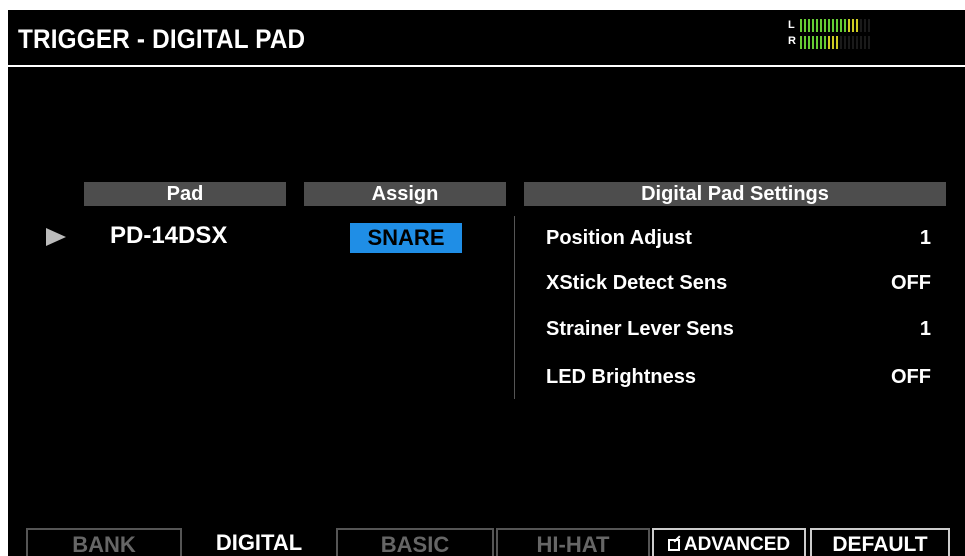  Describe the element at coordinates (168, 236) in the screenshot. I see `pad-model-value: PD-14DSX` at that location.